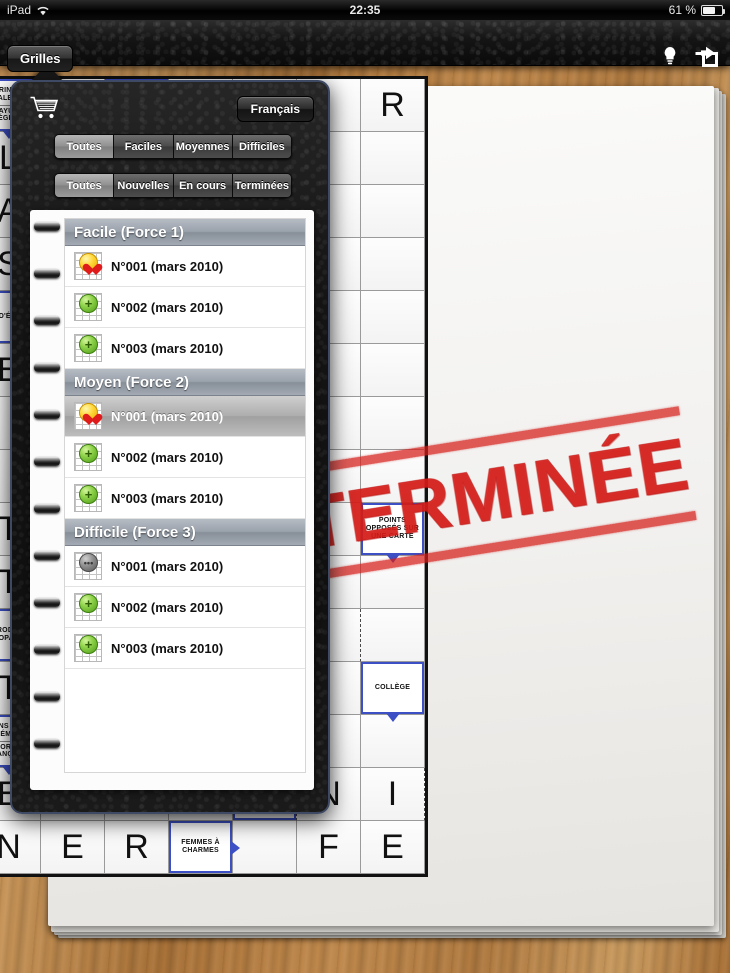 Image resolution: width=730 pixels, height=973 pixels. I want to click on status-bar-right: 61 %, so click(696, 10).